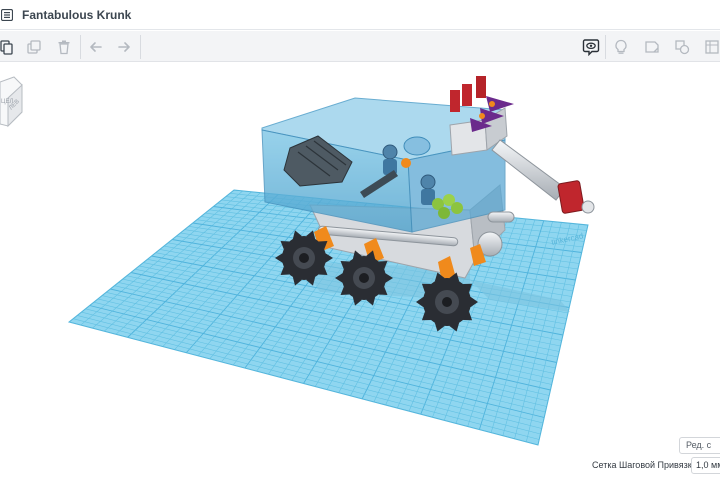 The image size is (720, 480). What do you see at coordinates (705, 465) in the screenshot?
I see `snap-grid-dropdown: 1,0 мм` at bounding box center [705, 465].